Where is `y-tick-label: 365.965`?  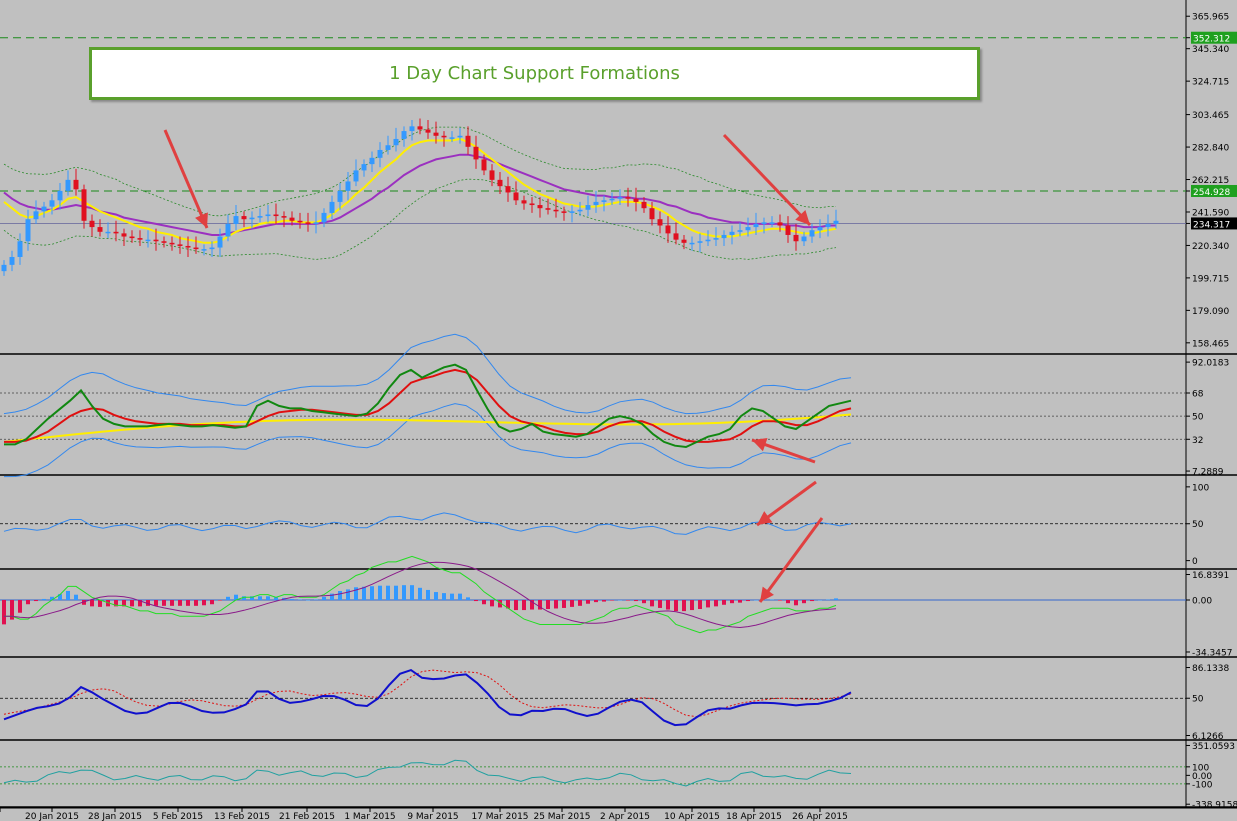
y-tick-label: 365.965 is located at coordinates (1210, 18).